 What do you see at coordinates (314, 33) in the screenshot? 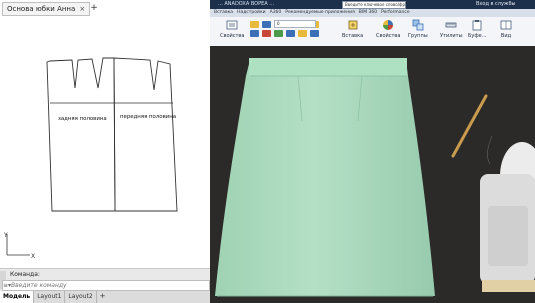
I see `copy-layer-icon` at bounding box center [314, 33].